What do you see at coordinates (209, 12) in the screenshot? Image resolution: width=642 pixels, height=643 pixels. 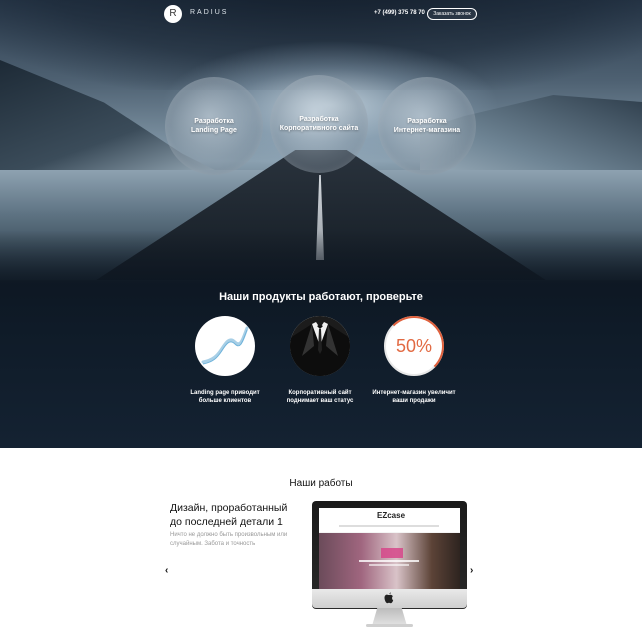 I see `brand-name: RADIUS` at bounding box center [209, 12].